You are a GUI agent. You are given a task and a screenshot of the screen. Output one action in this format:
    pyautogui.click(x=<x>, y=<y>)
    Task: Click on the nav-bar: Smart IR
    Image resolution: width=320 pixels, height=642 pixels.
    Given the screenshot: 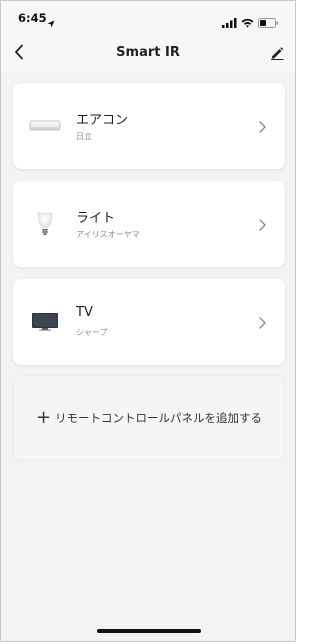 What is the action you would take?
    pyautogui.click(x=148, y=54)
    